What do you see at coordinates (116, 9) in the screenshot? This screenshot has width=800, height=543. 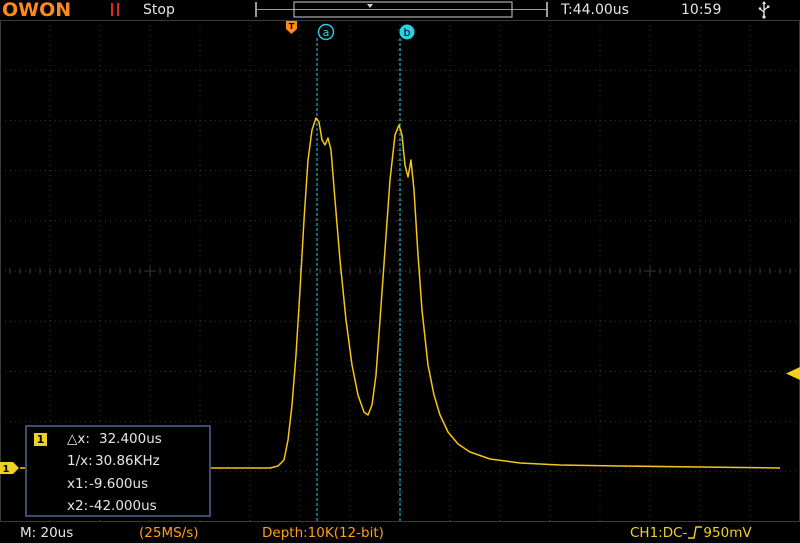 I see `pause-icon` at bounding box center [116, 9].